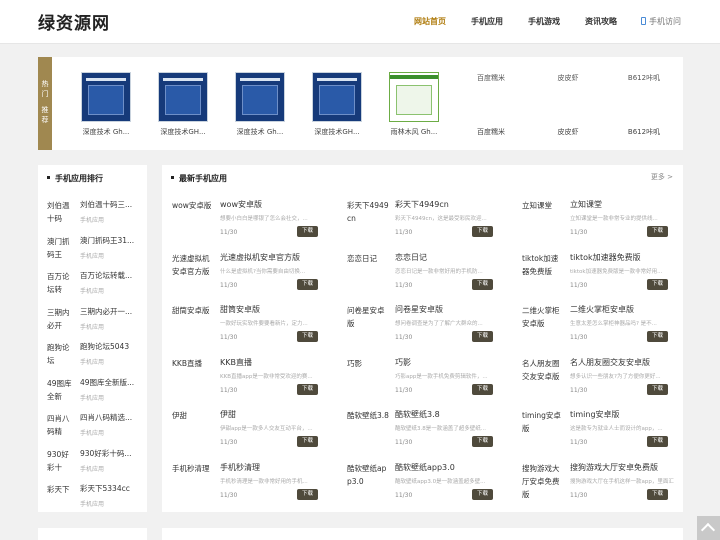 The height and width of the screenshot is (540, 720). I want to click on app-name: 彩天下4949cn, so click(422, 204).